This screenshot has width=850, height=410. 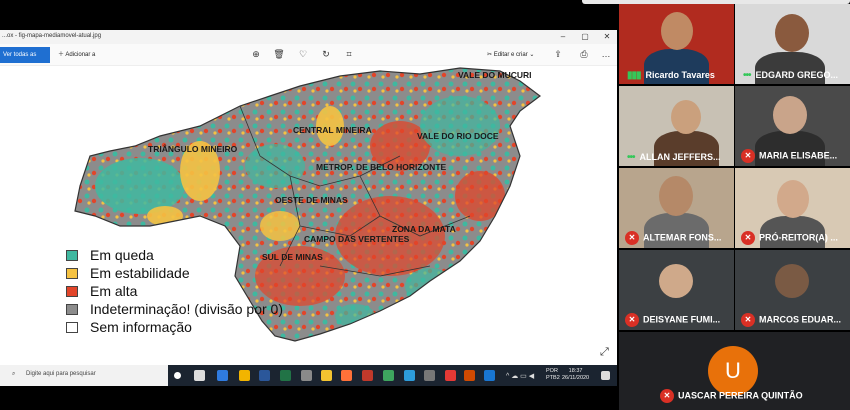 What do you see at coordinates (607, 37) in the screenshot?
I see `close-icon: ✕` at bounding box center [607, 37].